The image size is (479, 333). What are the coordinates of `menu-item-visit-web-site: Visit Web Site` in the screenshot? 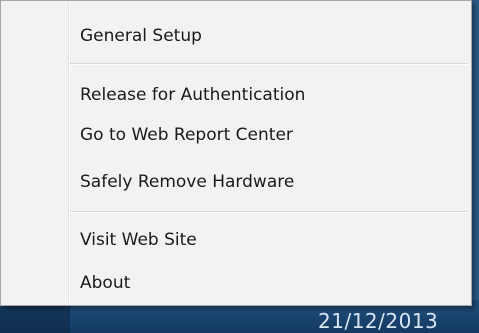 It's located at (269, 240).